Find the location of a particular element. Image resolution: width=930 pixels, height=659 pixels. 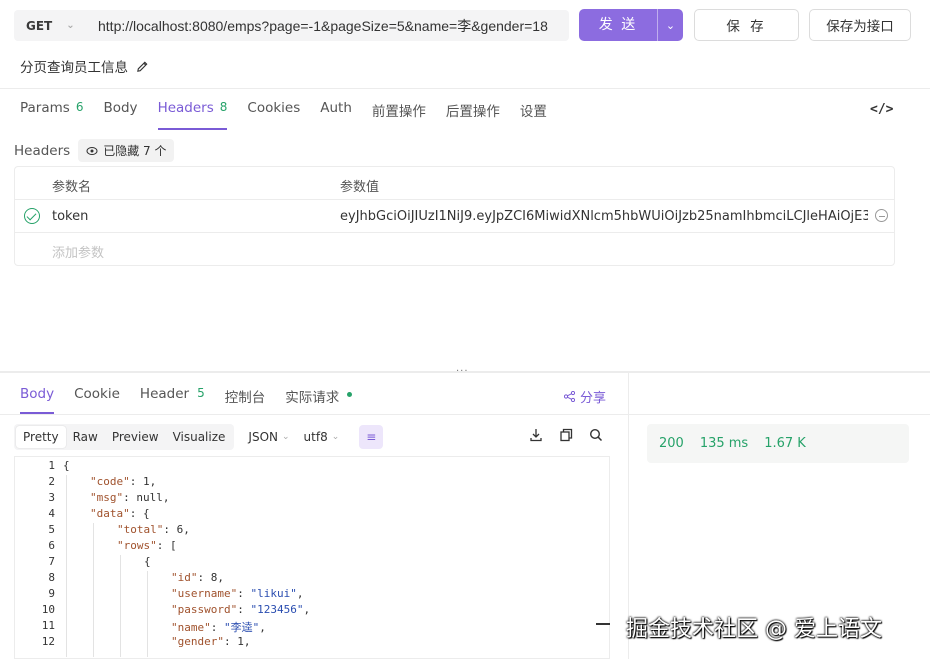

tab-cookie: Cookie is located at coordinates (97, 400).